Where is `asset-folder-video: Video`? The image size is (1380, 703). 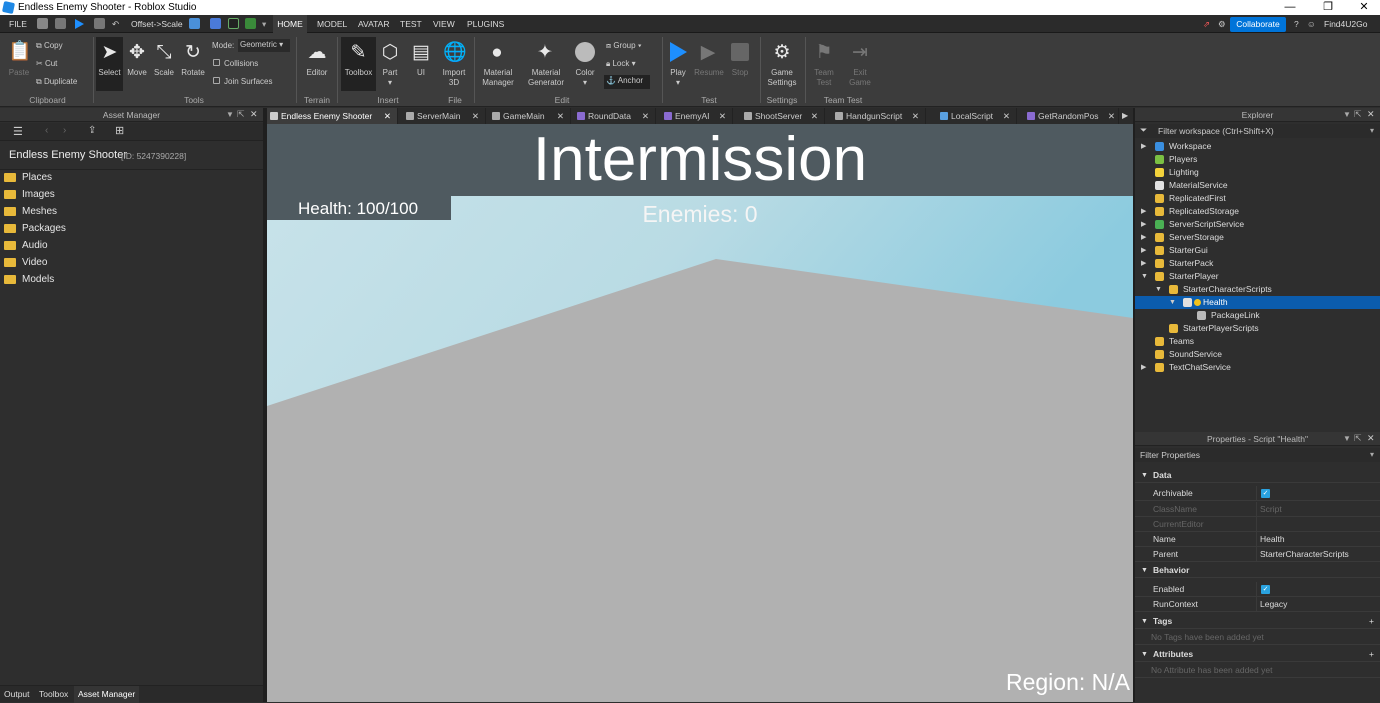 asset-folder-video: Video is located at coordinates (25, 262).